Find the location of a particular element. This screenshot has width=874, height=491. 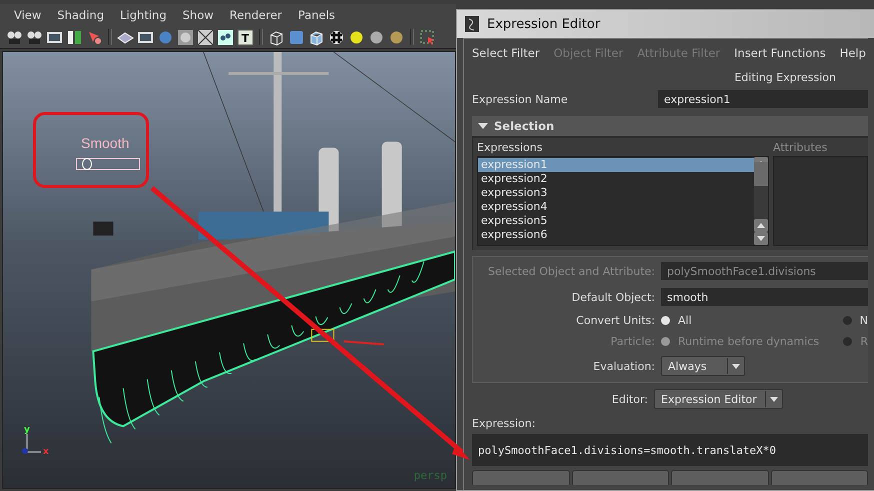

camera-label: persp is located at coordinates (430, 475).